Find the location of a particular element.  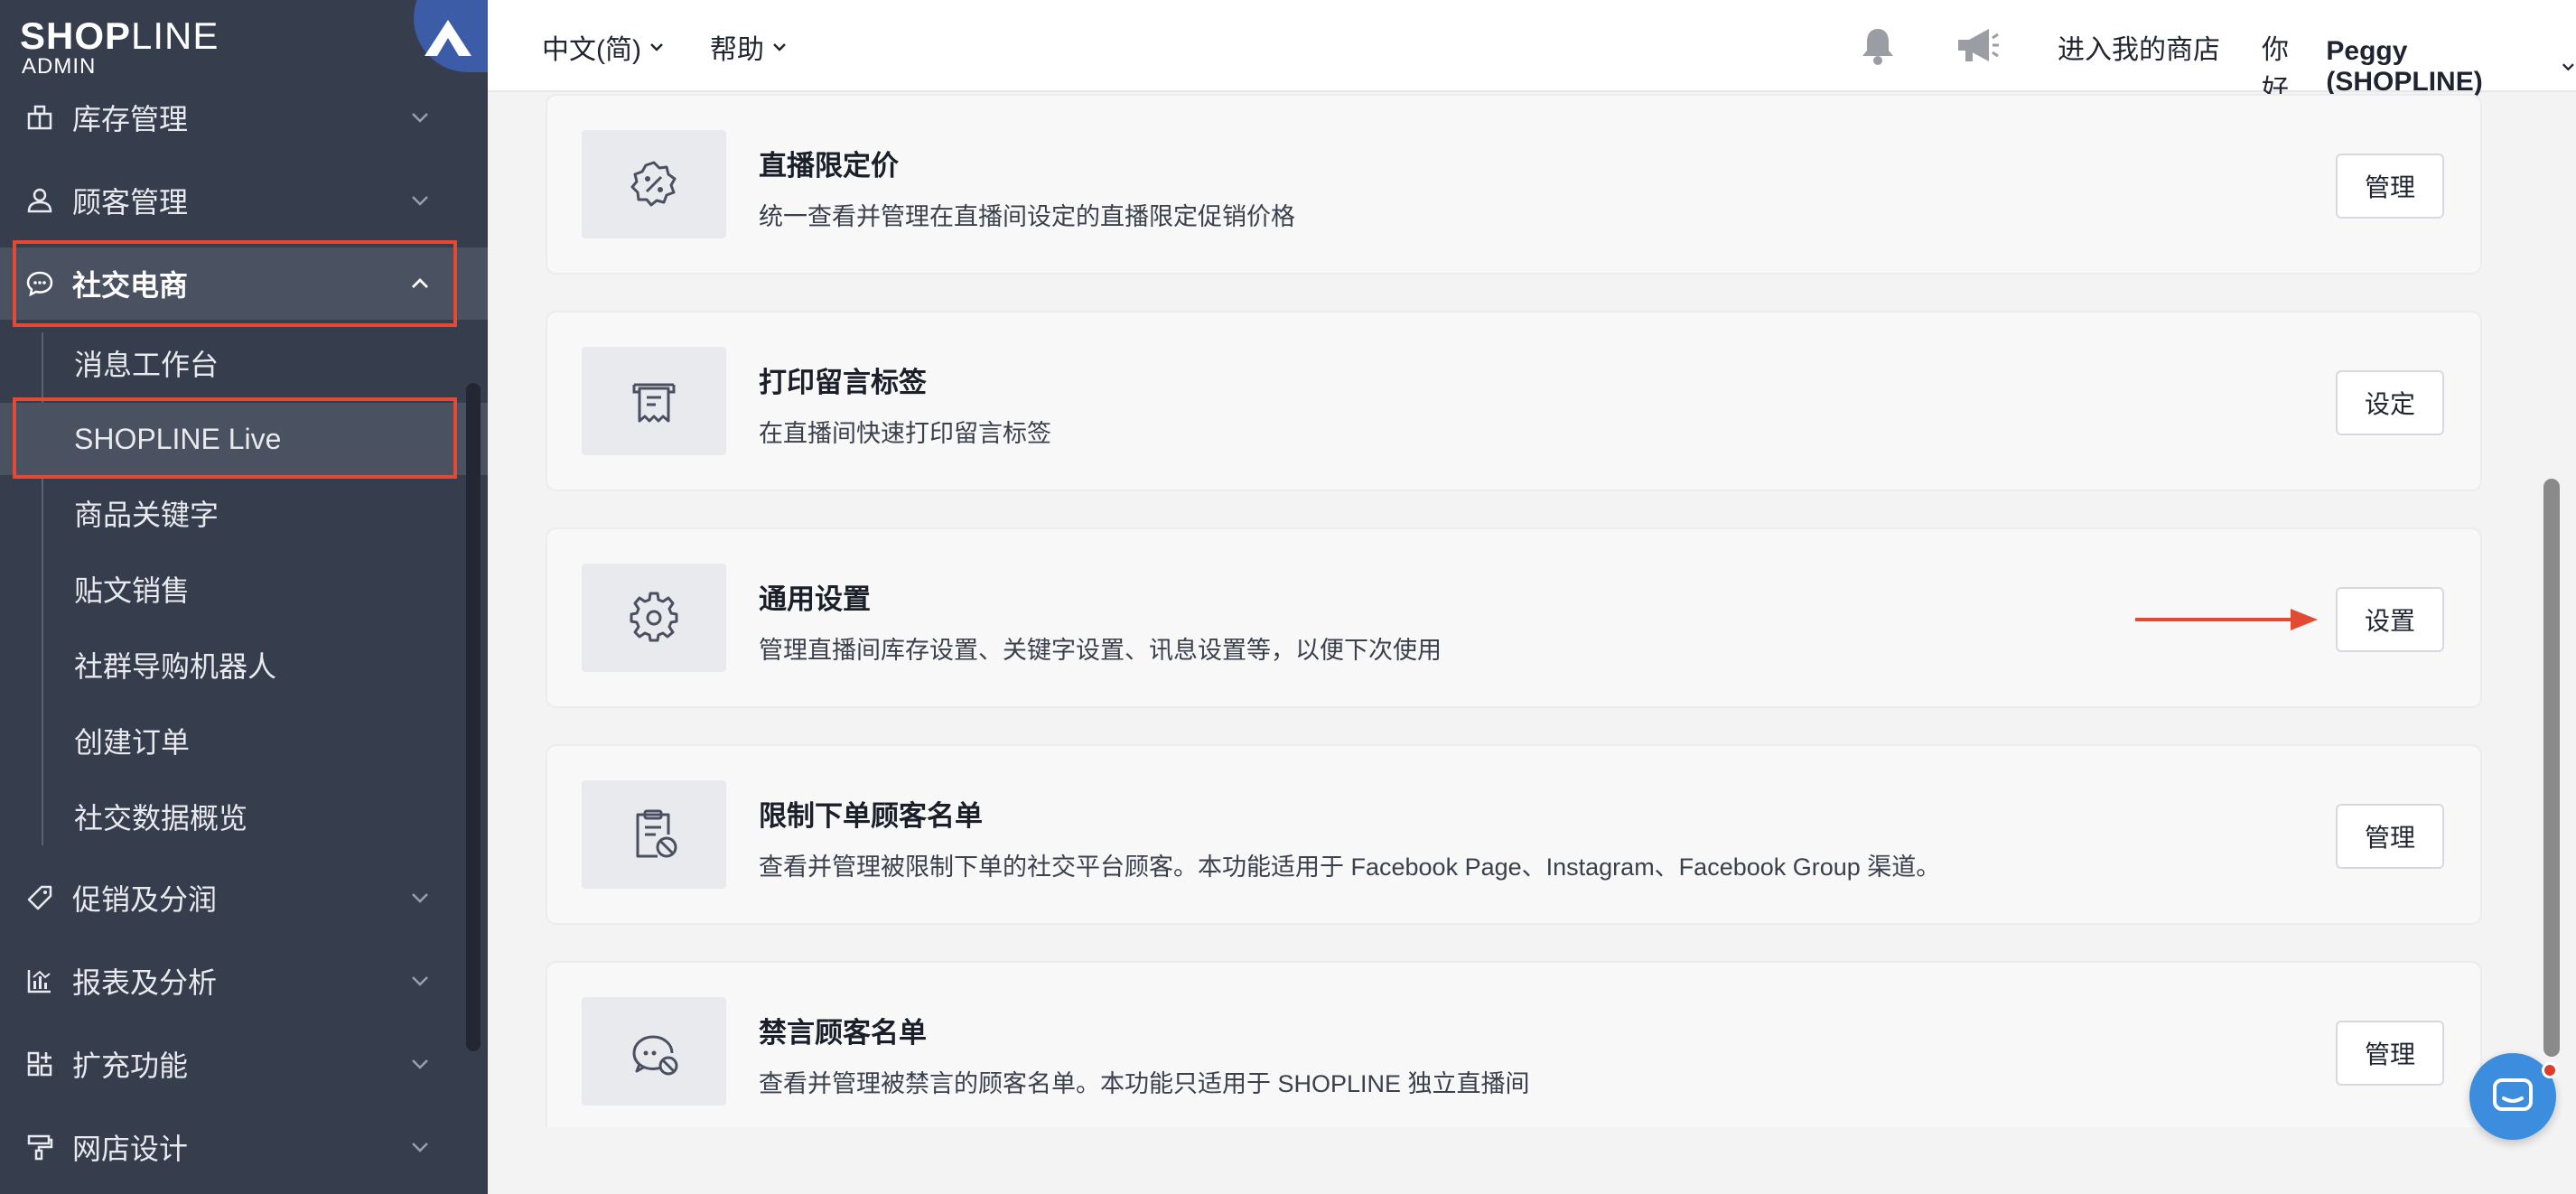

chart-icon is located at coordinates (40, 981).